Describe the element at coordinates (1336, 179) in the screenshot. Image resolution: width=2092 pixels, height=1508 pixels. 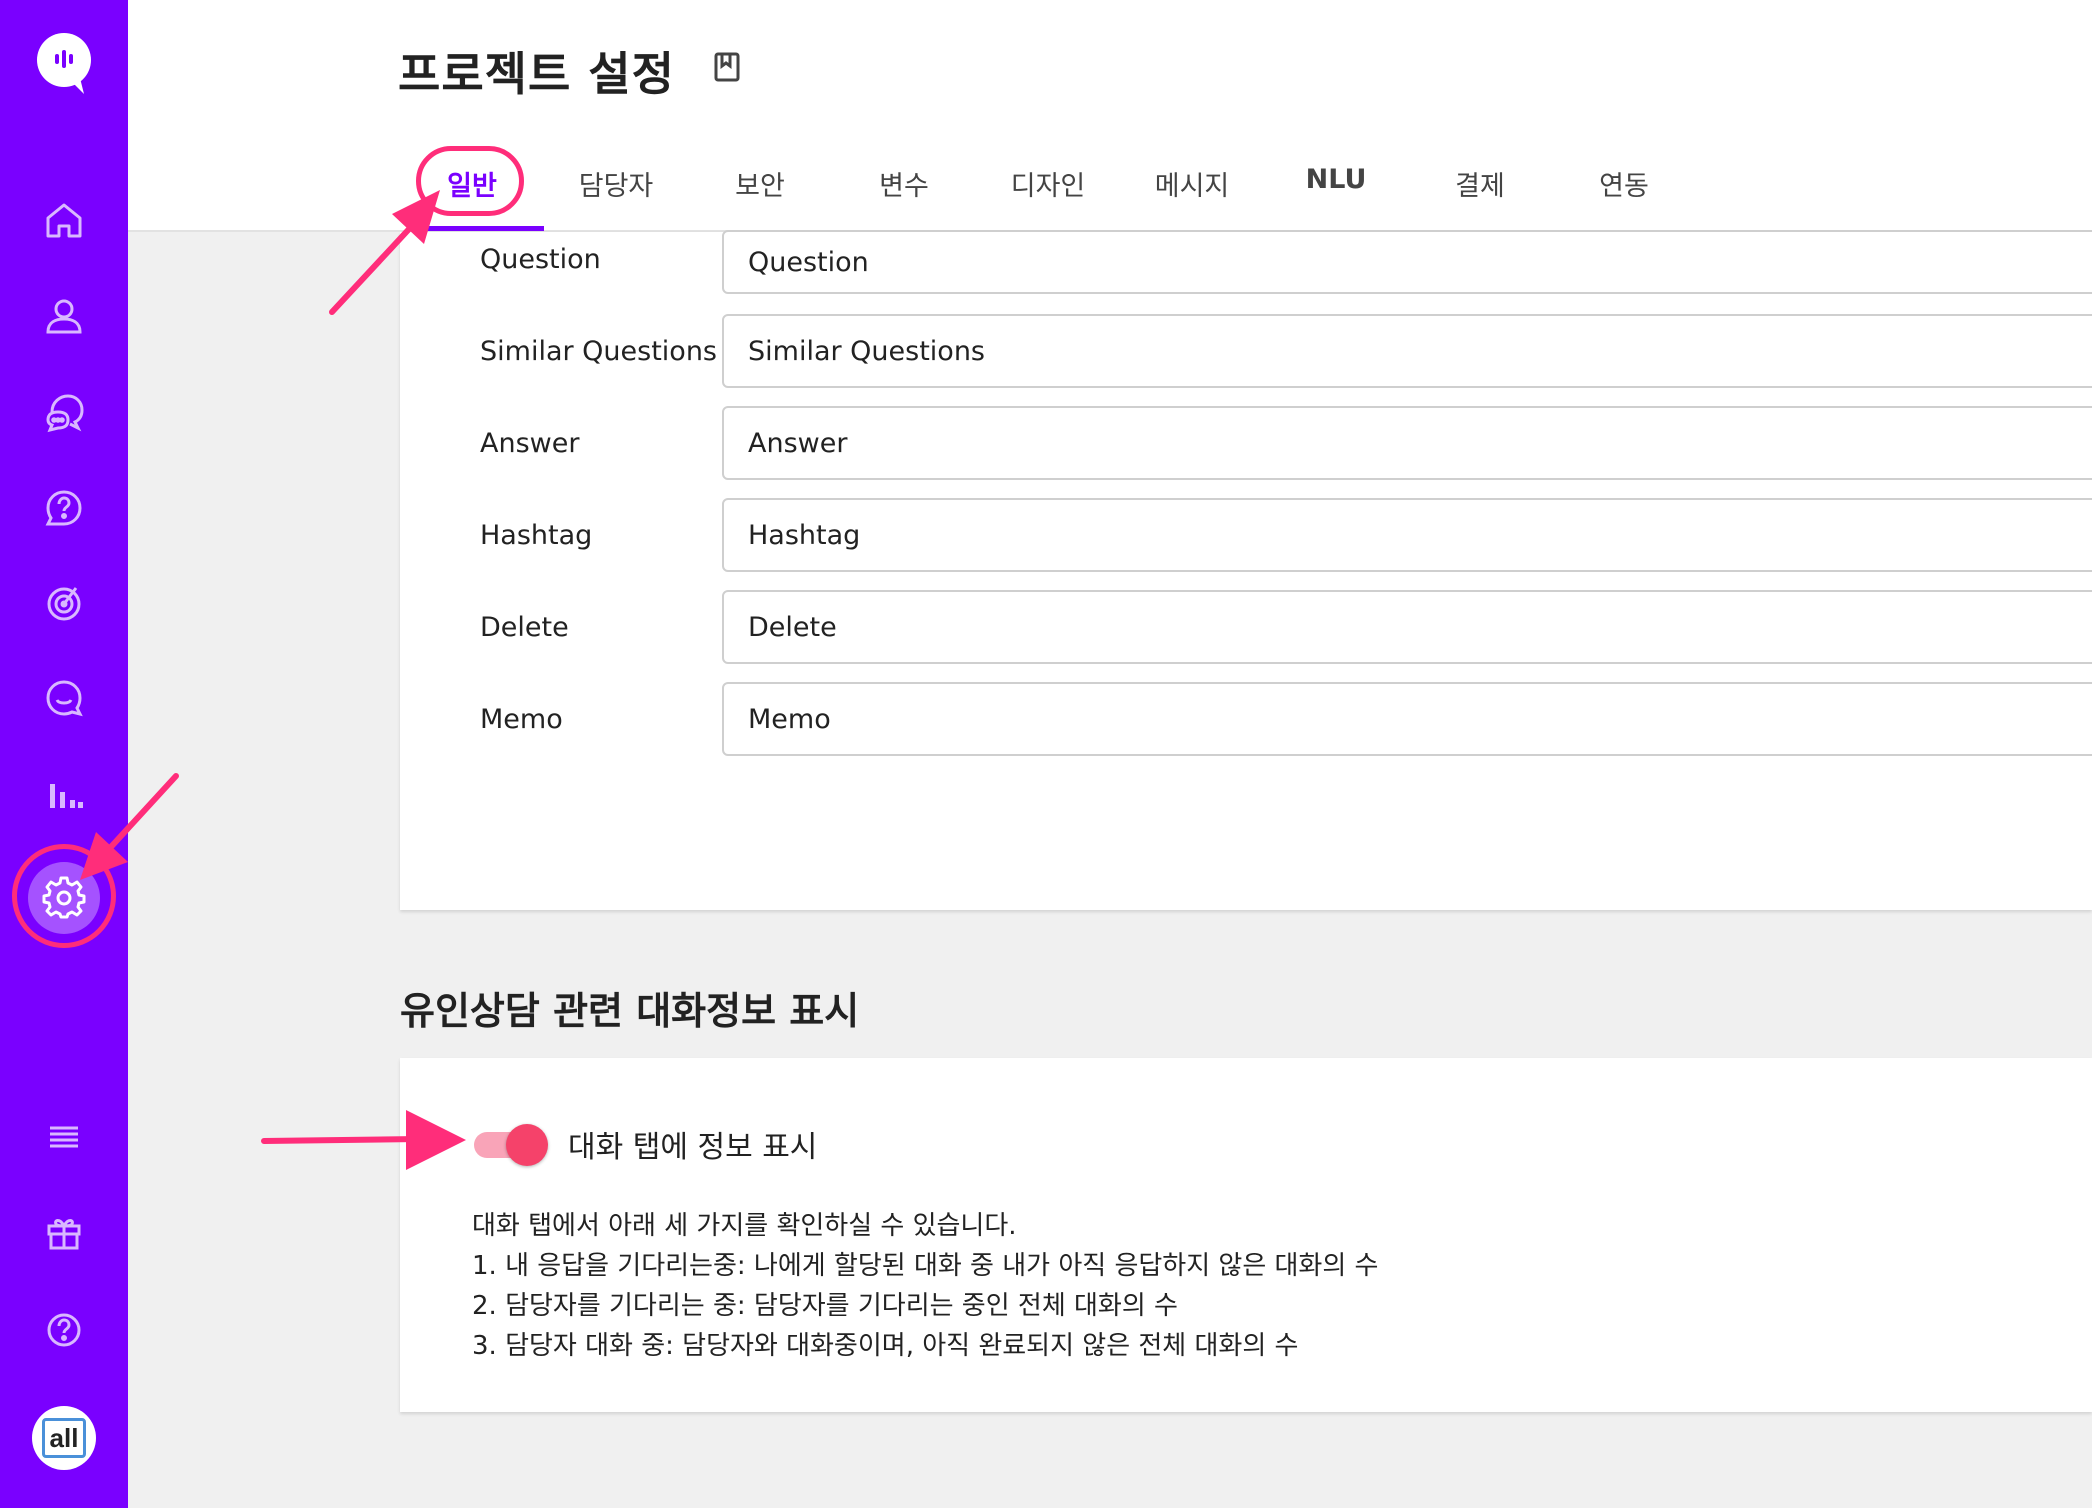
I see `tab-nlu: NLU` at that location.